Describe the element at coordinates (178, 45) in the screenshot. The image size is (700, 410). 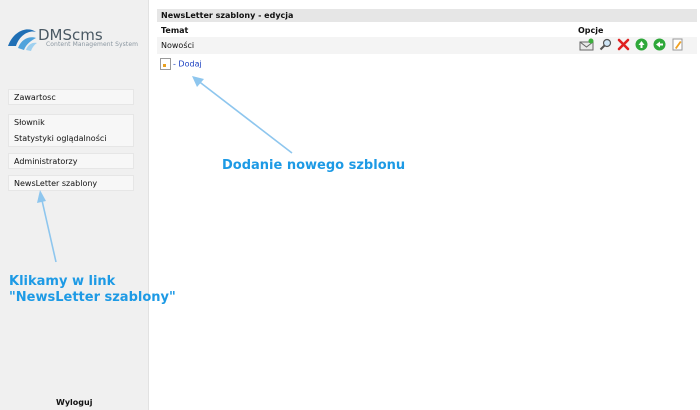
I see `row-temat: Nowości` at that location.